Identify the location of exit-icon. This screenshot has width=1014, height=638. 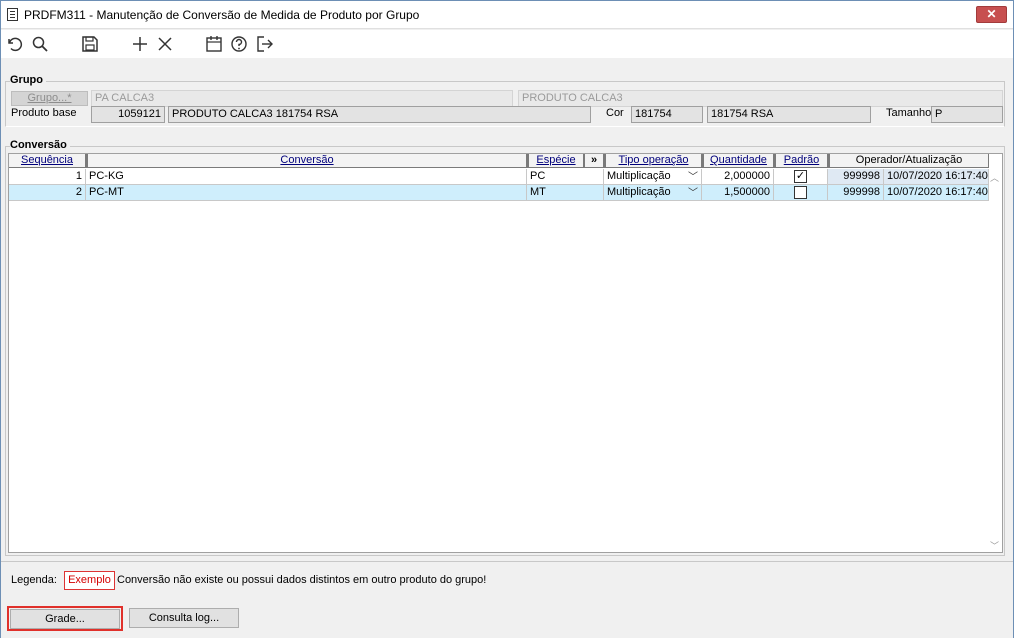
(265, 44).